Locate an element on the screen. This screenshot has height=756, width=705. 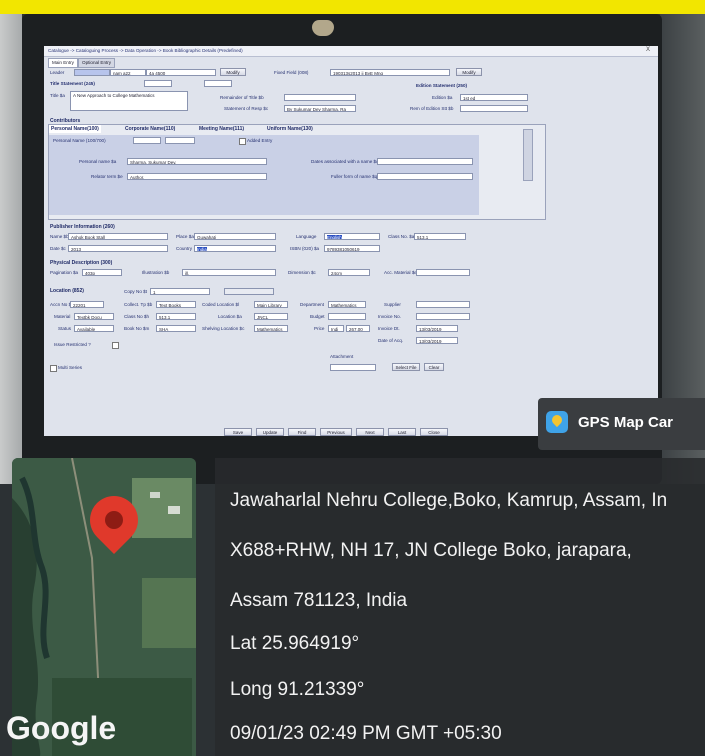
save-button: Save is located at coordinates (238, 432).